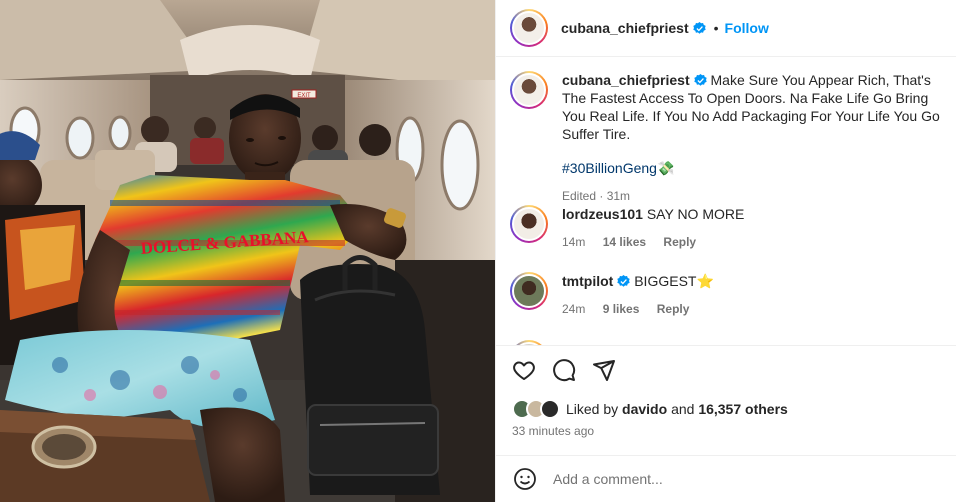  What do you see at coordinates (743, 409) in the screenshot?
I see `likes-count: 16,357 others` at bounding box center [743, 409].